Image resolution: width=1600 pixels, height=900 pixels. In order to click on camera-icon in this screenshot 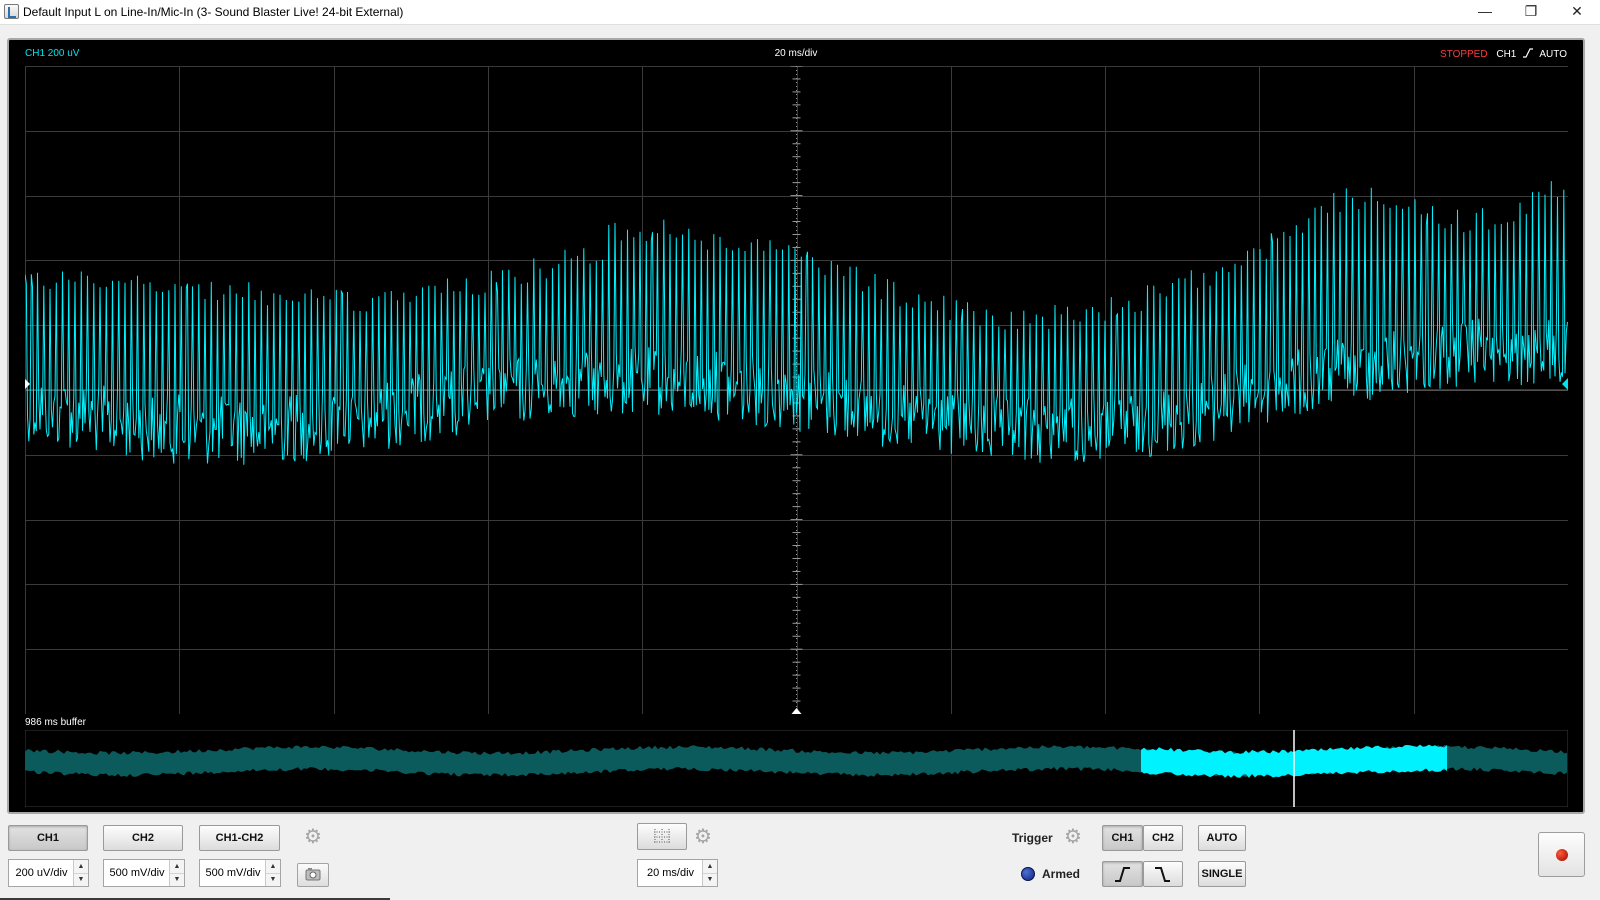, I will do `click(313, 874)`.